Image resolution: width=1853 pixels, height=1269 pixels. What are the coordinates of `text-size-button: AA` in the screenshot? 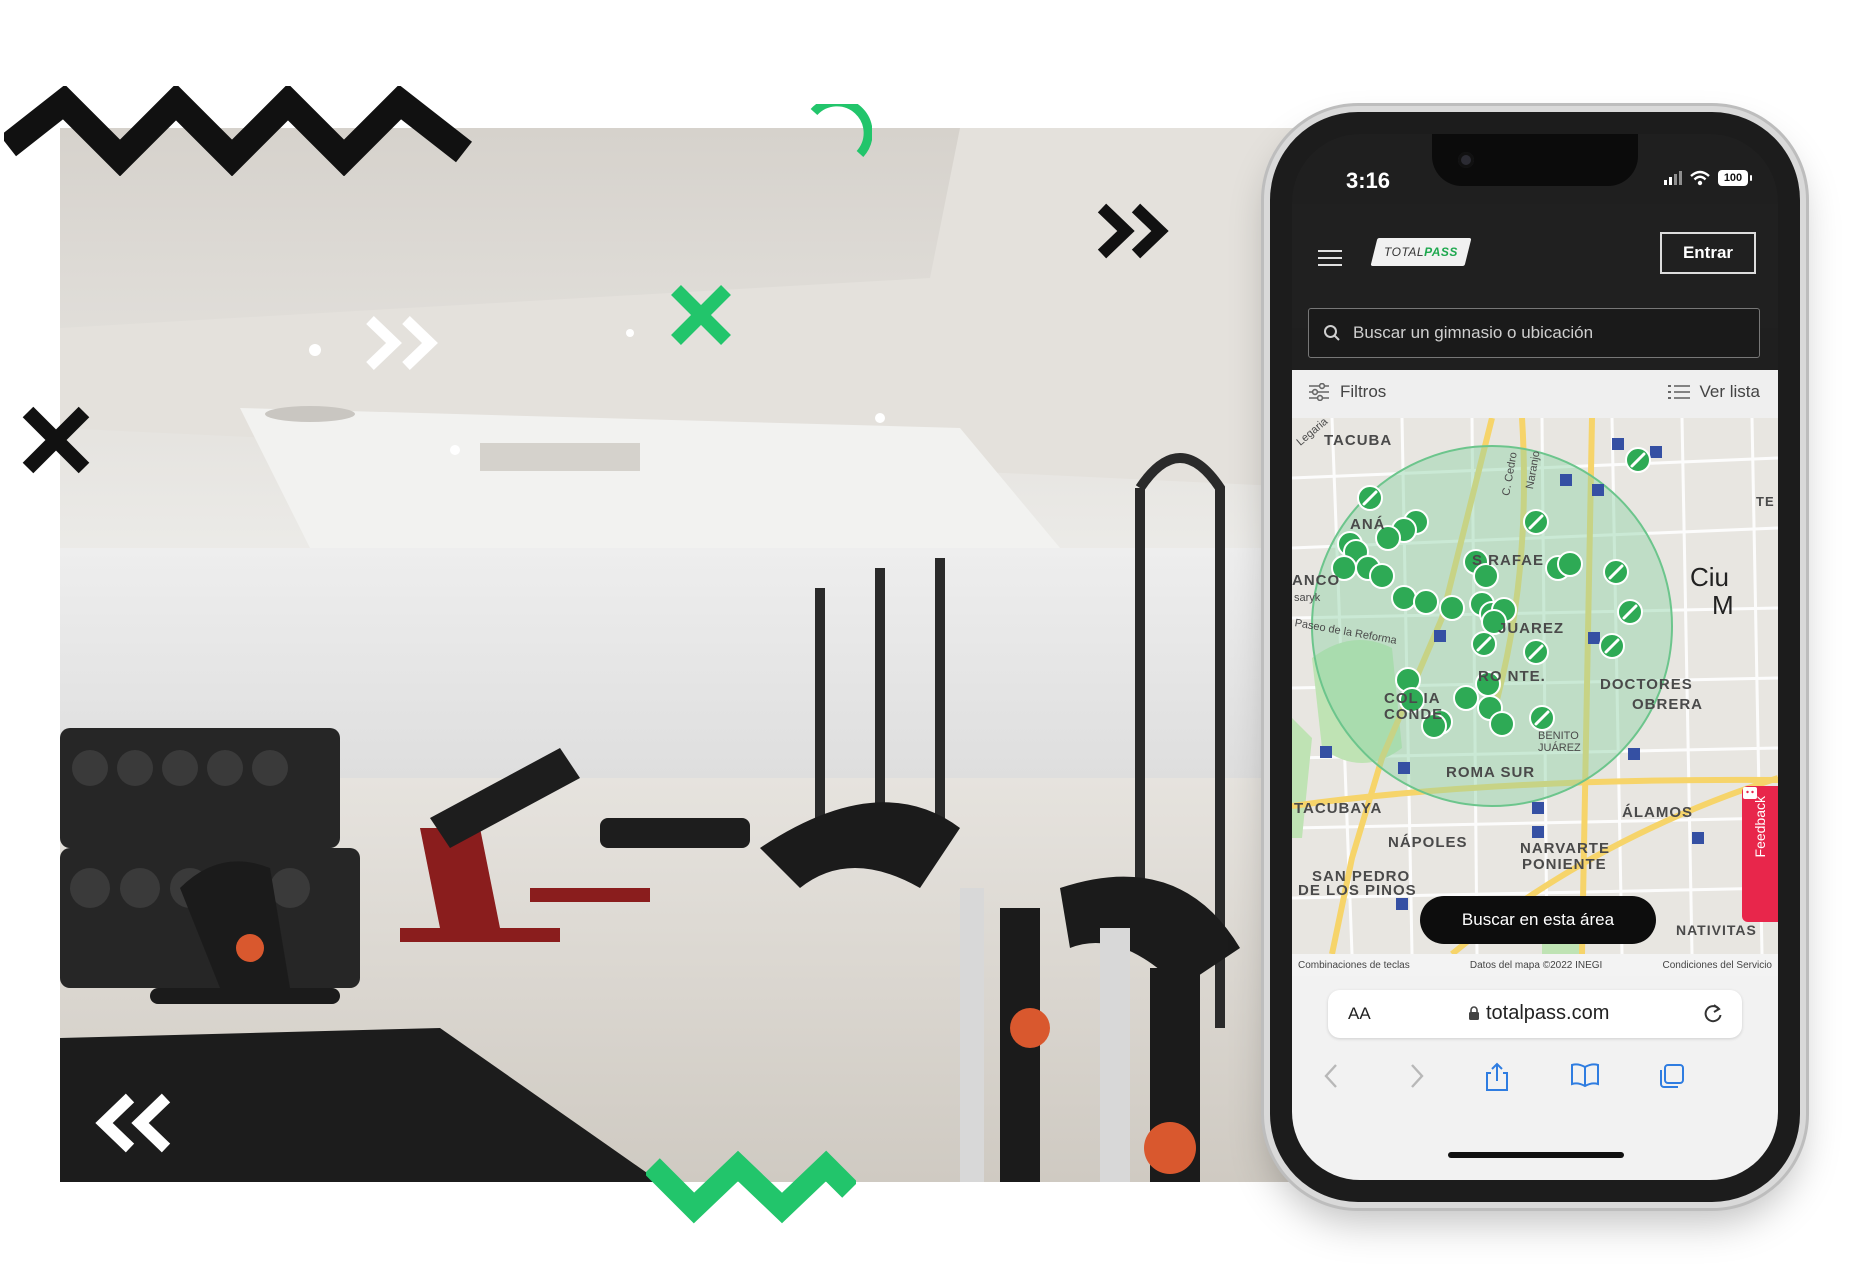 It's located at (1359, 1014).